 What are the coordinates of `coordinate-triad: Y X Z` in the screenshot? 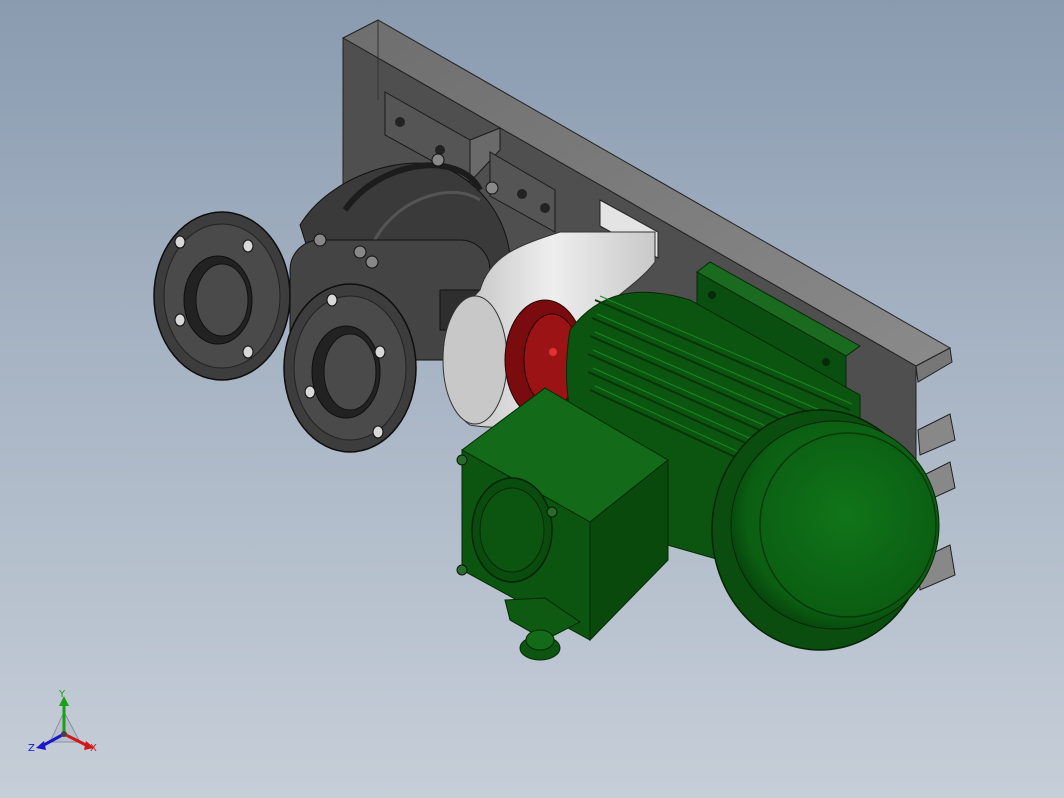 It's located at (62, 721).